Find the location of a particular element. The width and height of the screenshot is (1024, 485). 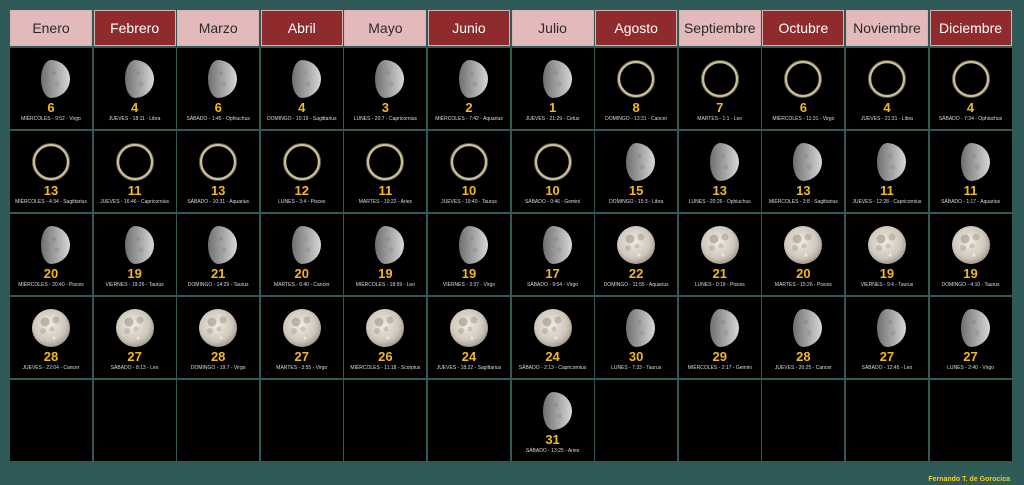

moon-phase-day: 28 is located at coordinates (218, 356).